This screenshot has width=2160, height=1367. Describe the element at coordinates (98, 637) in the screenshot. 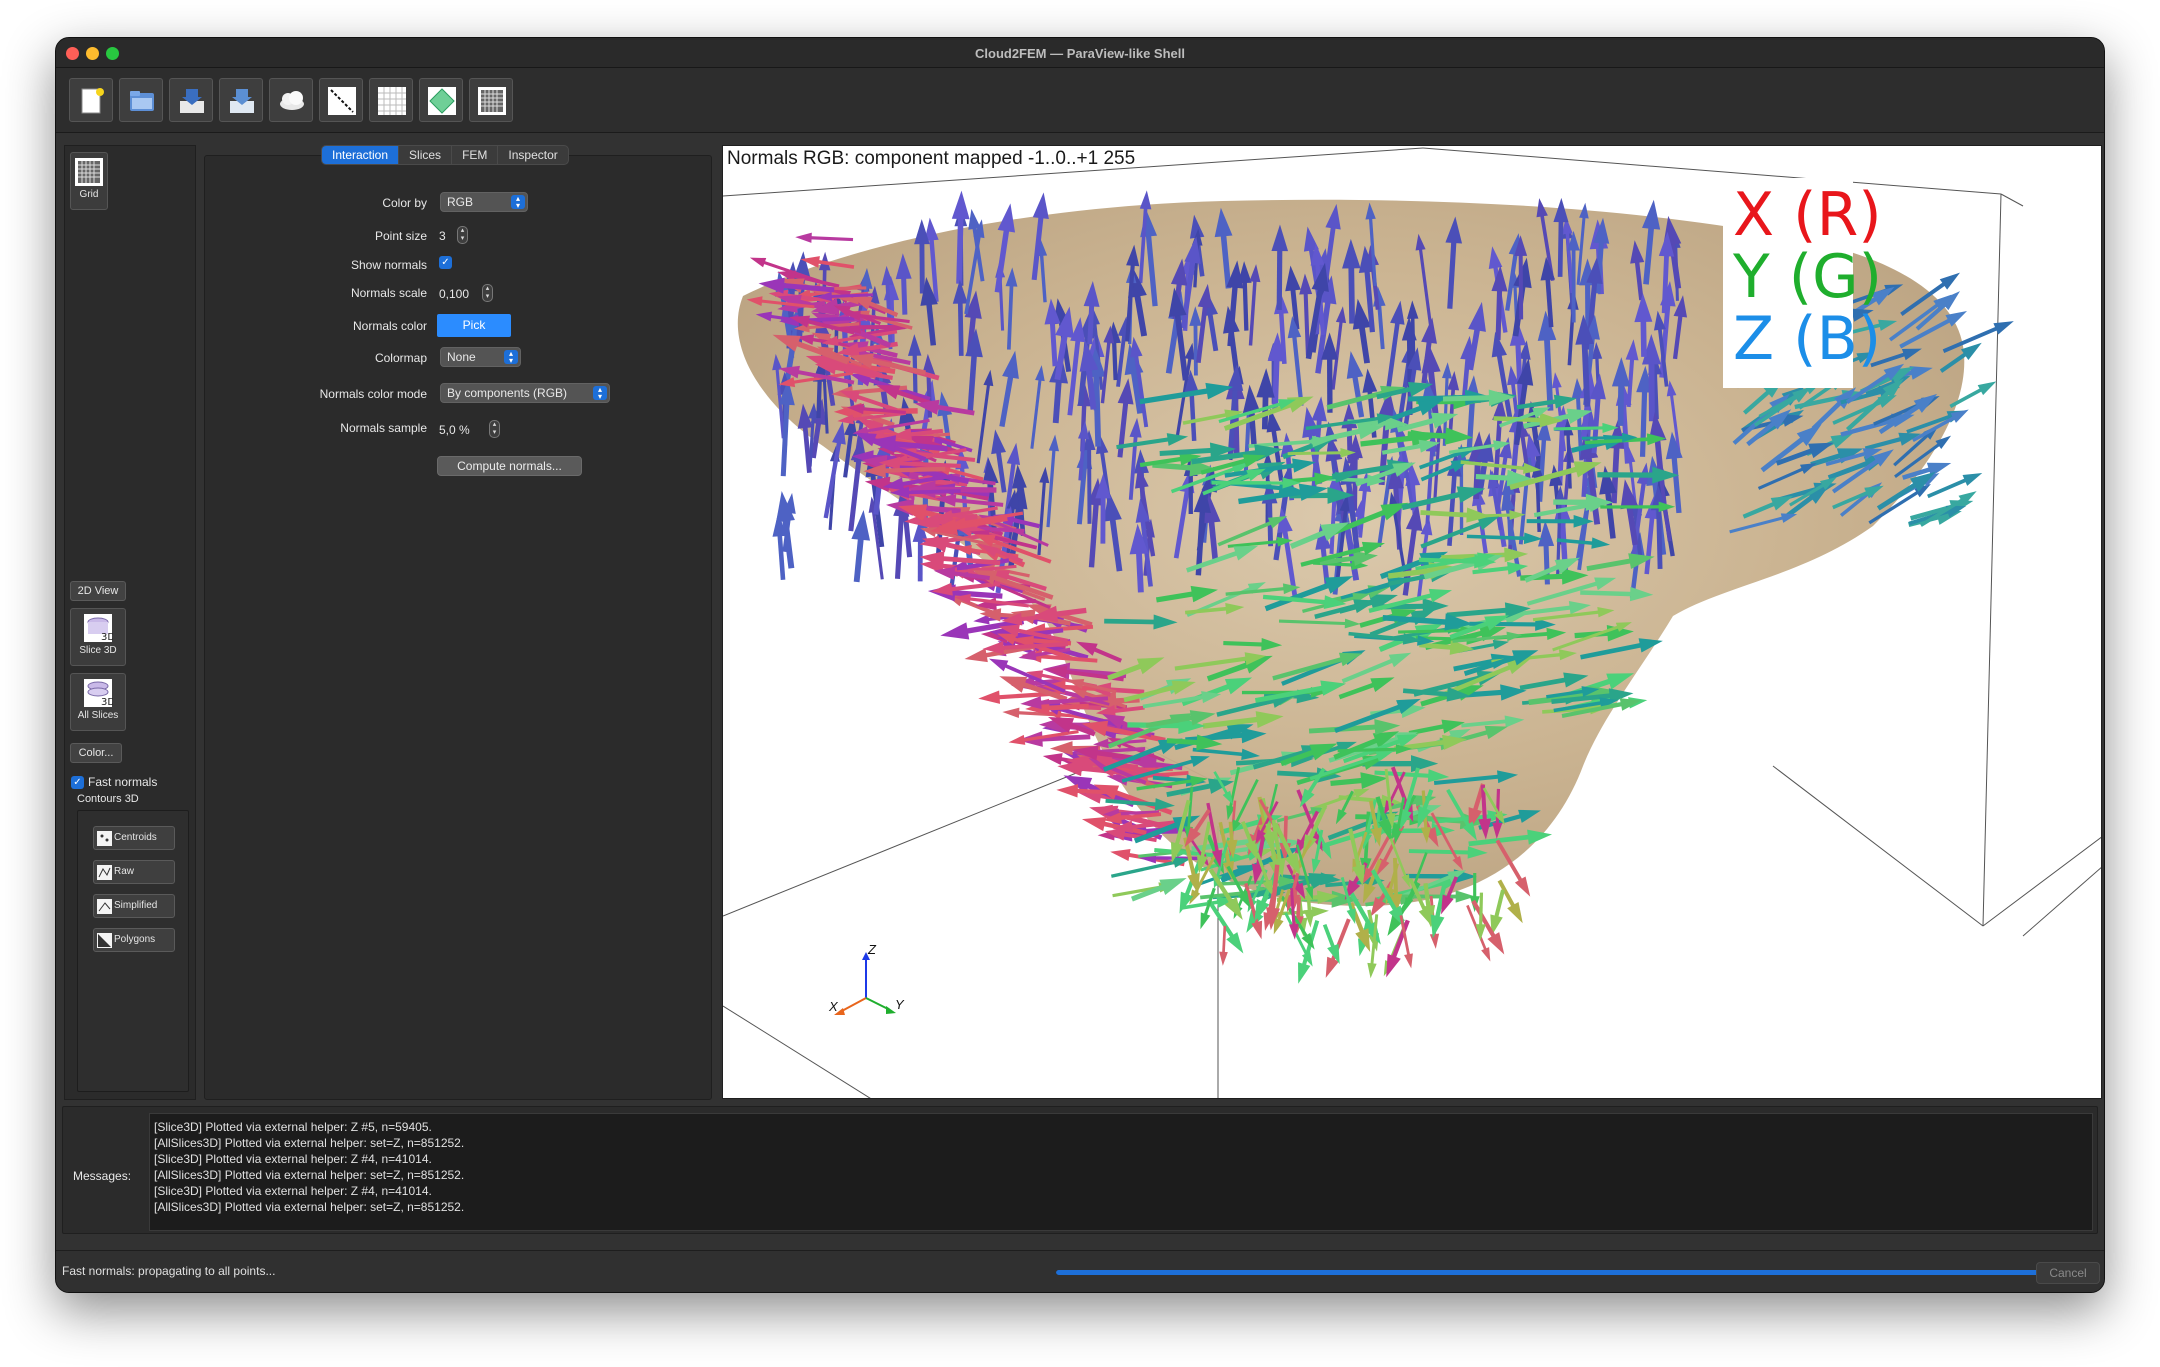

I see `slice-3d-button: 3D Slice 3D` at that location.